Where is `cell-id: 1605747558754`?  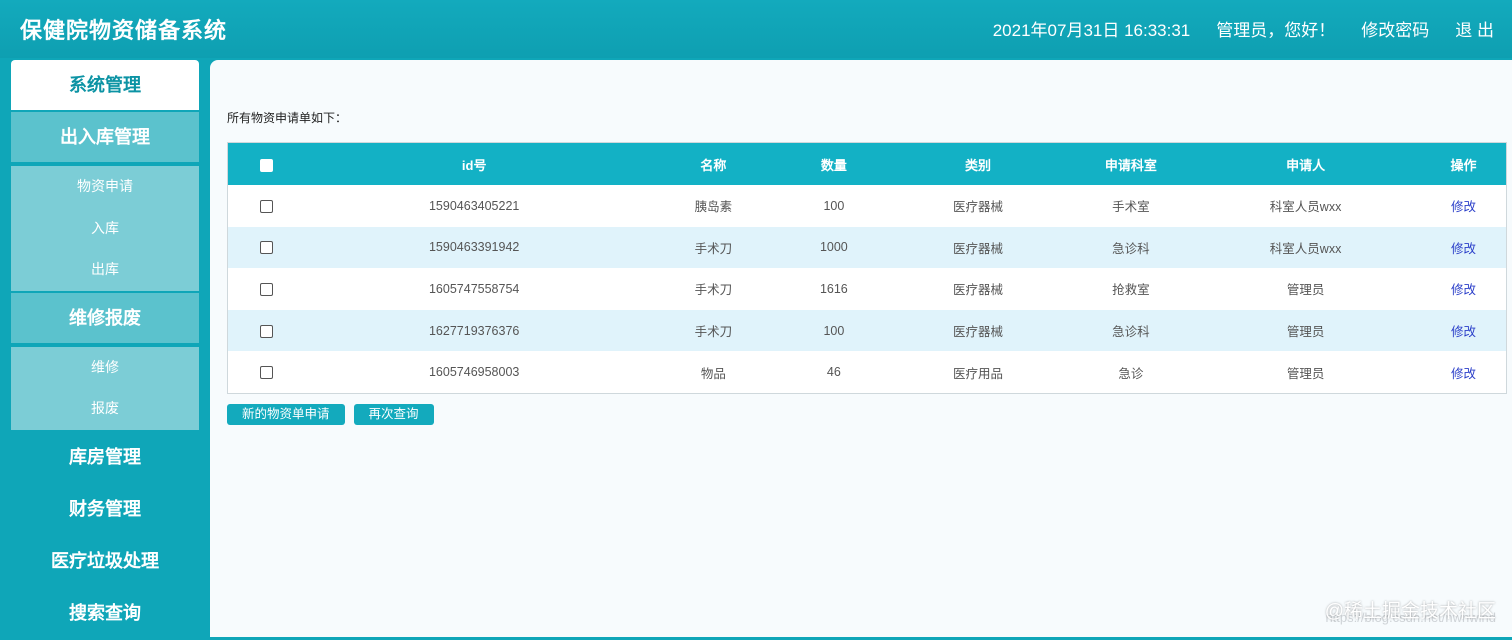
cell-id: 1605747558754 is located at coordinates (474, 288).